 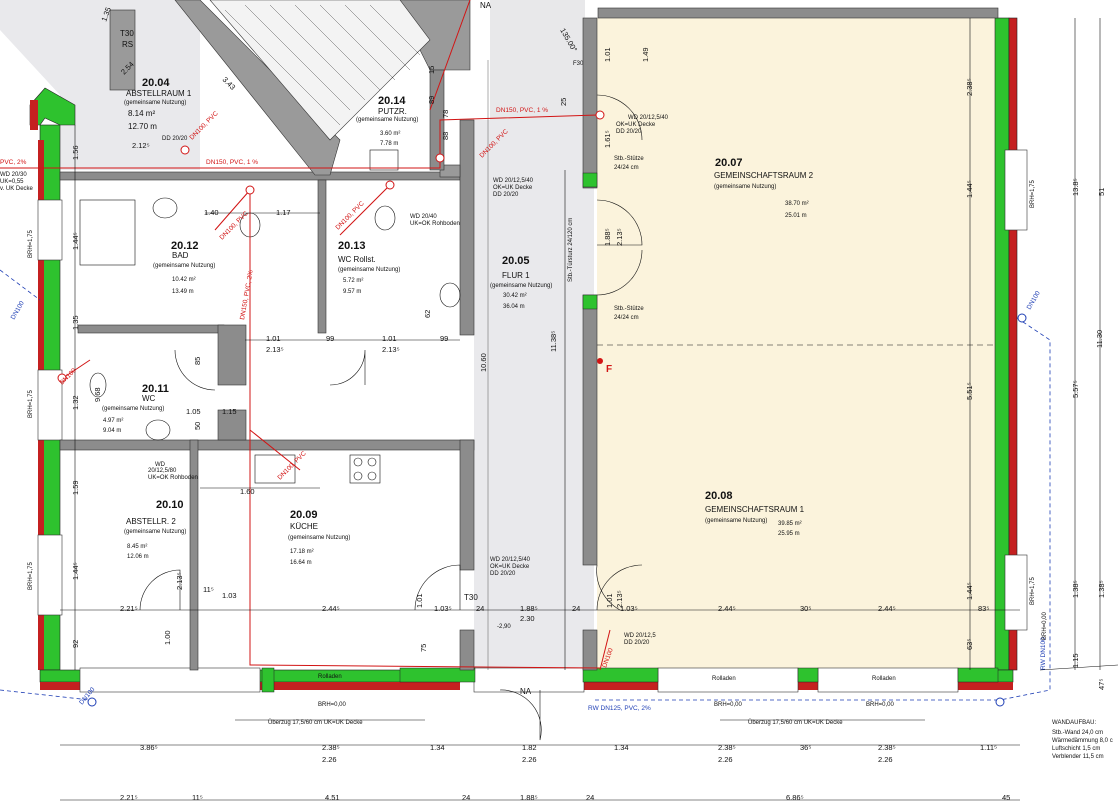 What do you see at coordinates (534, 395) in the screenshot?
I see `hall-gap-fill` at bounding box center [534, 395].